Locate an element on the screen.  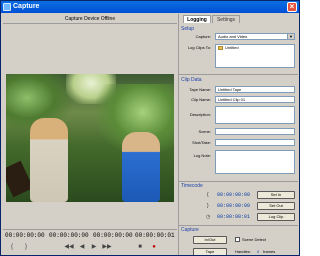
out-point-timecode: 00:00:00:00 is located at coordinates (233, 206).